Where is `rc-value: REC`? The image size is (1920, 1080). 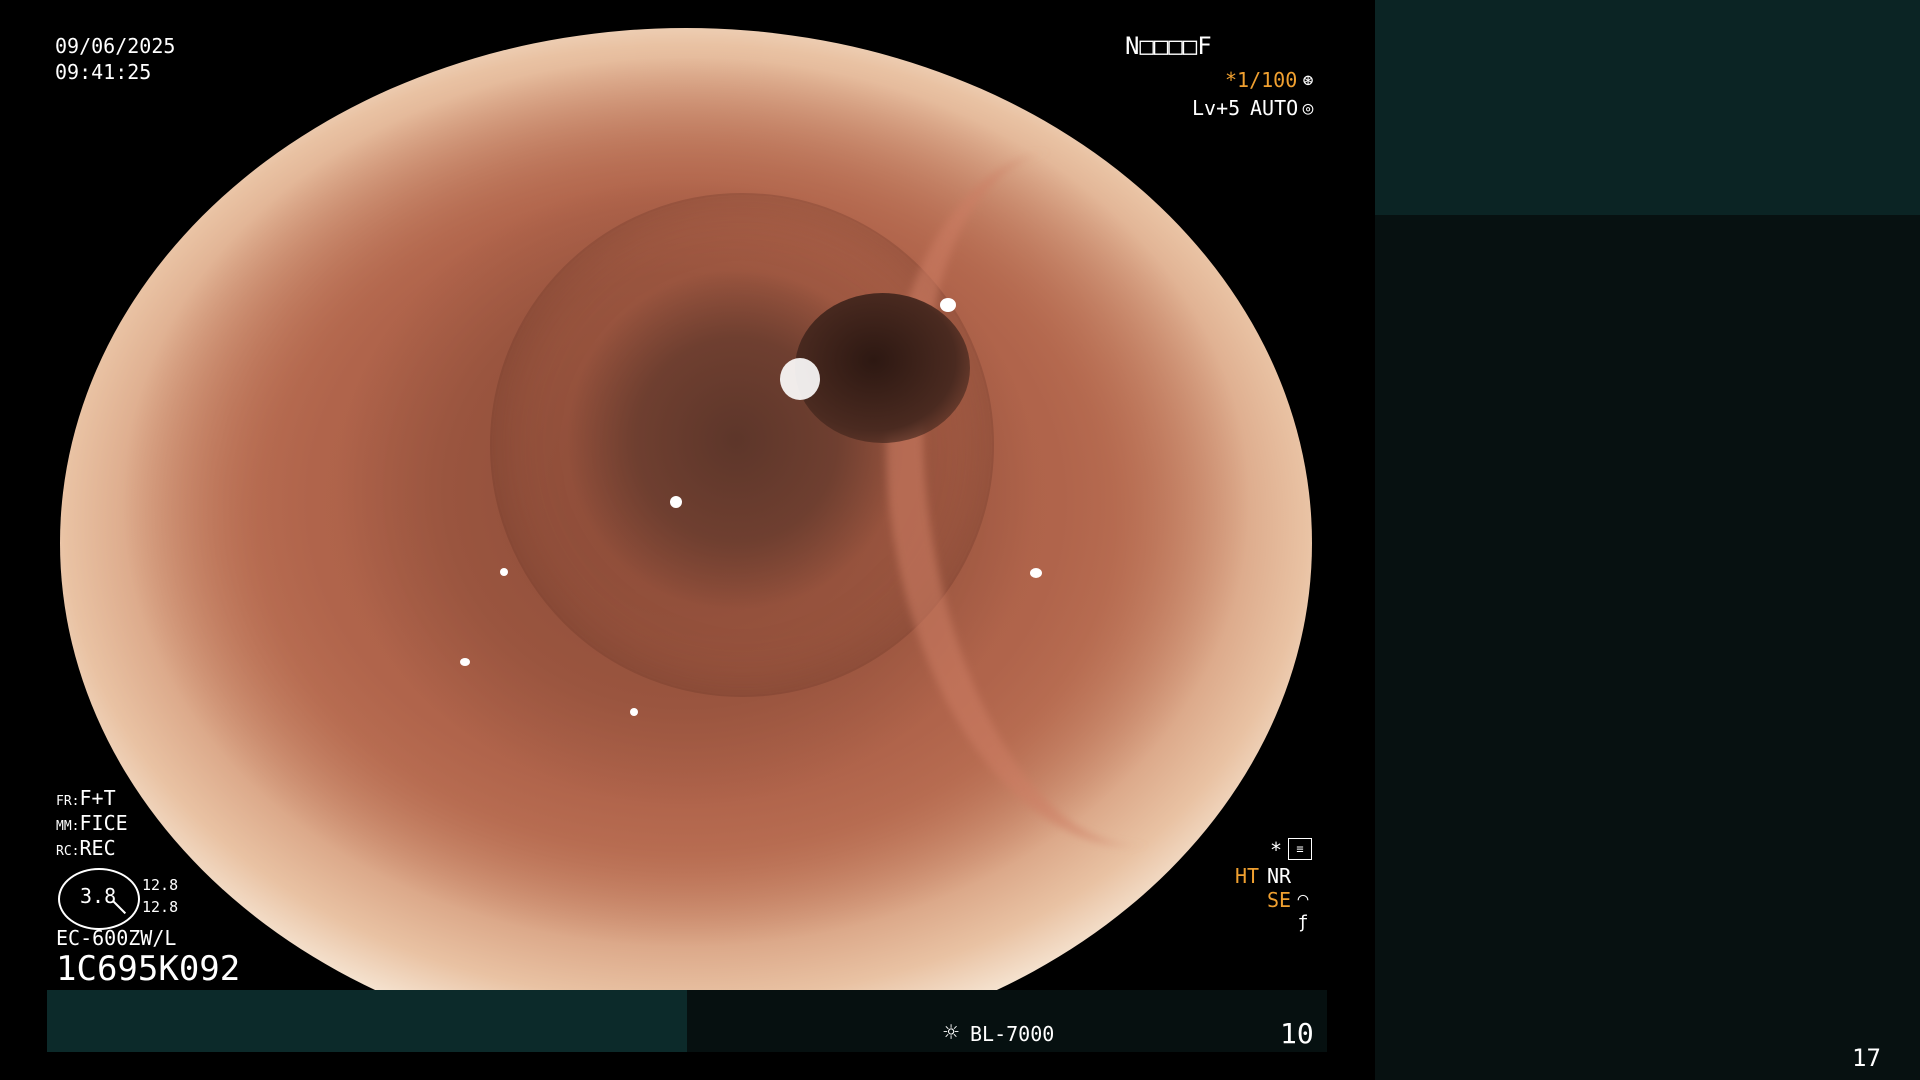 rc-value: REC is located at coordinates (97, 848).